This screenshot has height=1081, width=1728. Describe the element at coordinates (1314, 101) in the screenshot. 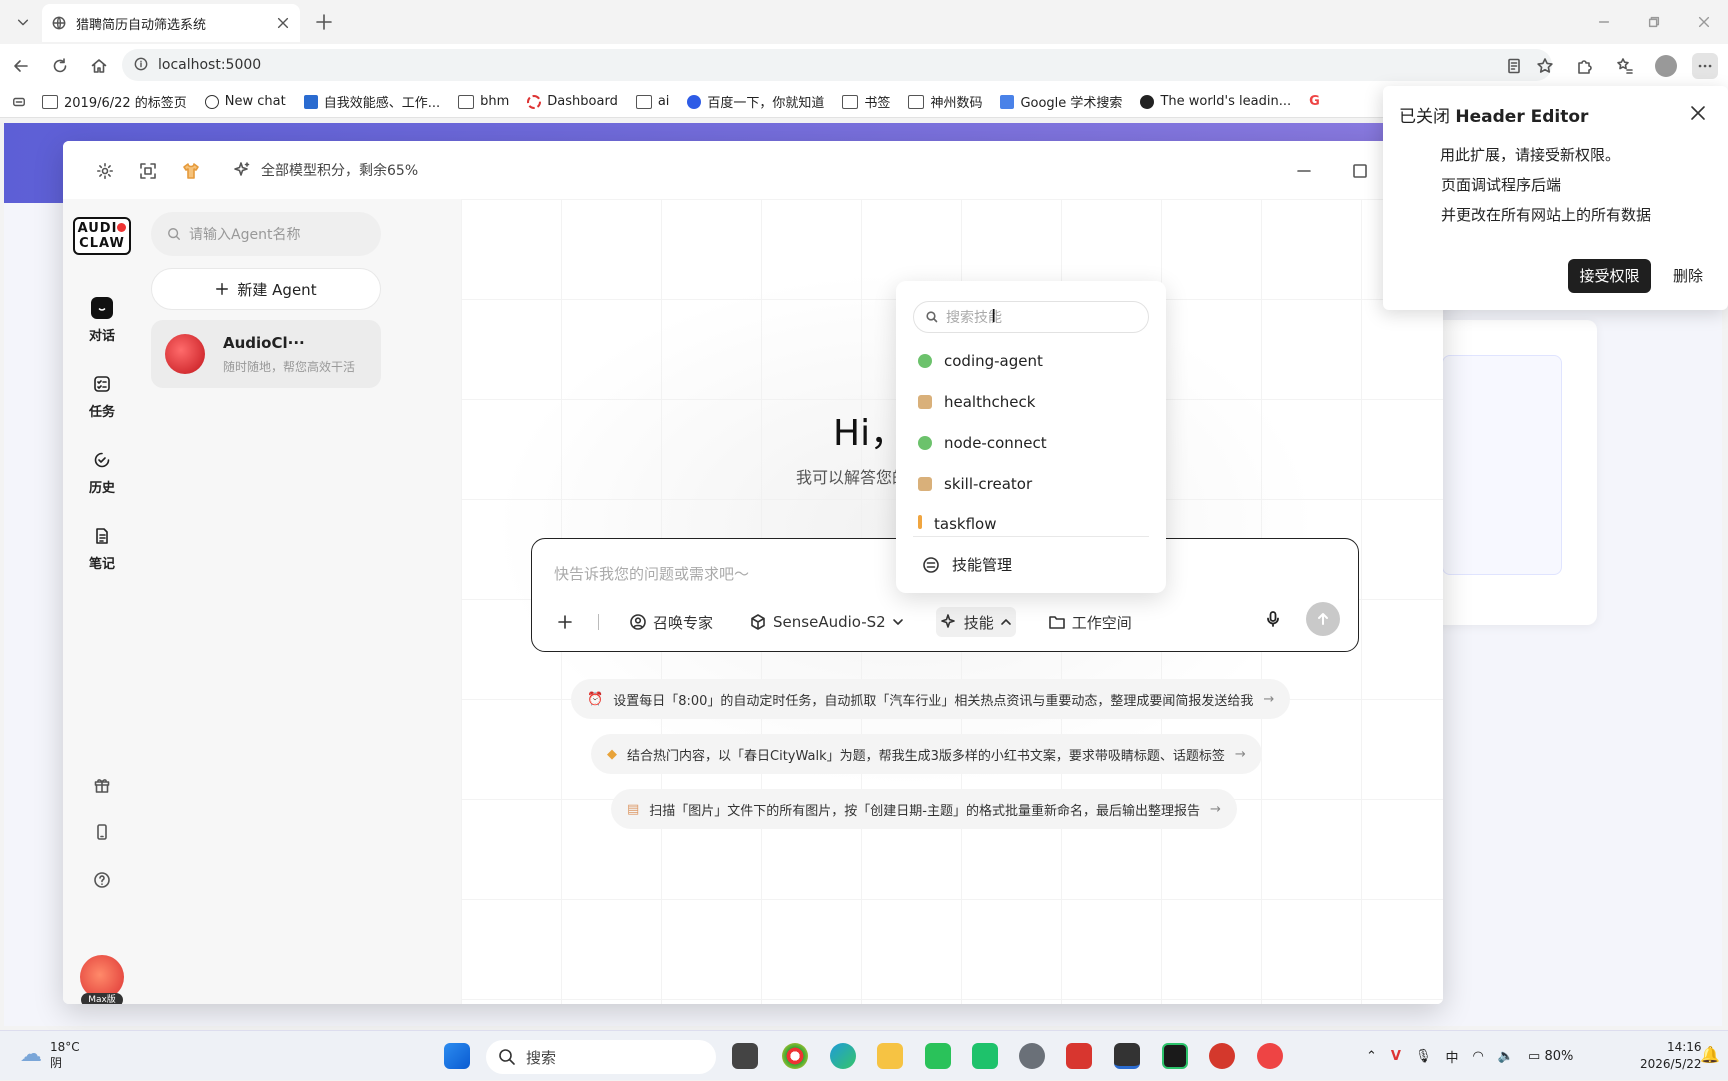

I see `bookmark-link: G` at that location.